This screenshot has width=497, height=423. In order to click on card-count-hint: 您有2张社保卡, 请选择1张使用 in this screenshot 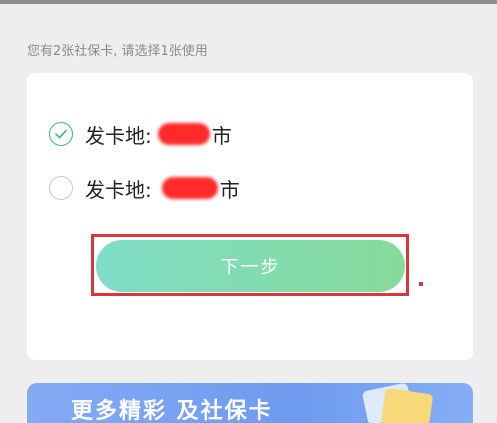, I will do `click(117, 51)`.